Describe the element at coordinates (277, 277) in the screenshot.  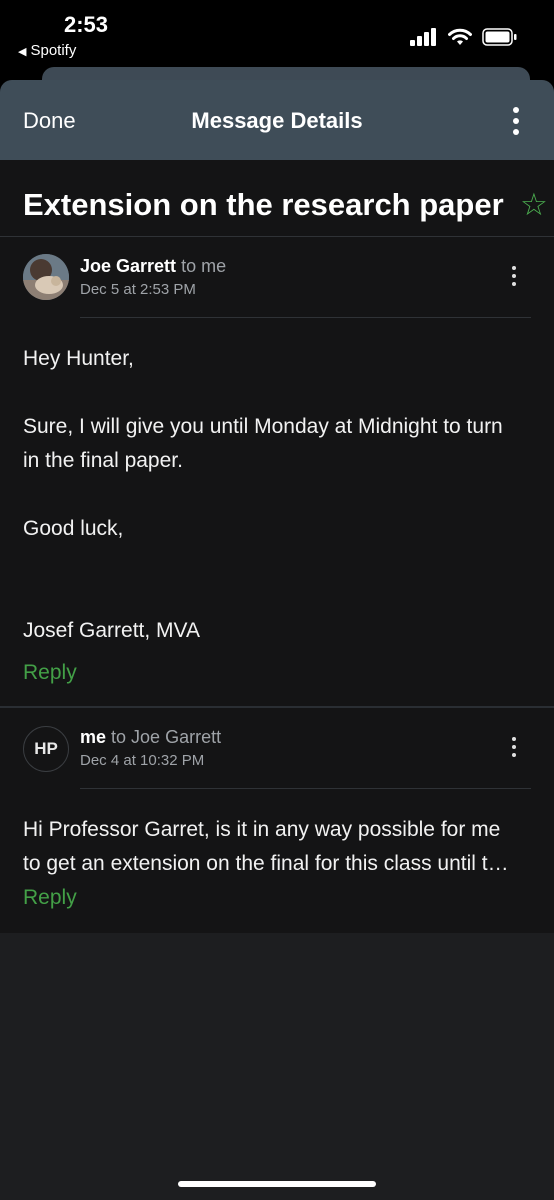
I see `message-header: Joe Garrett to me Dec 5 at 2:53 PM` at that location.